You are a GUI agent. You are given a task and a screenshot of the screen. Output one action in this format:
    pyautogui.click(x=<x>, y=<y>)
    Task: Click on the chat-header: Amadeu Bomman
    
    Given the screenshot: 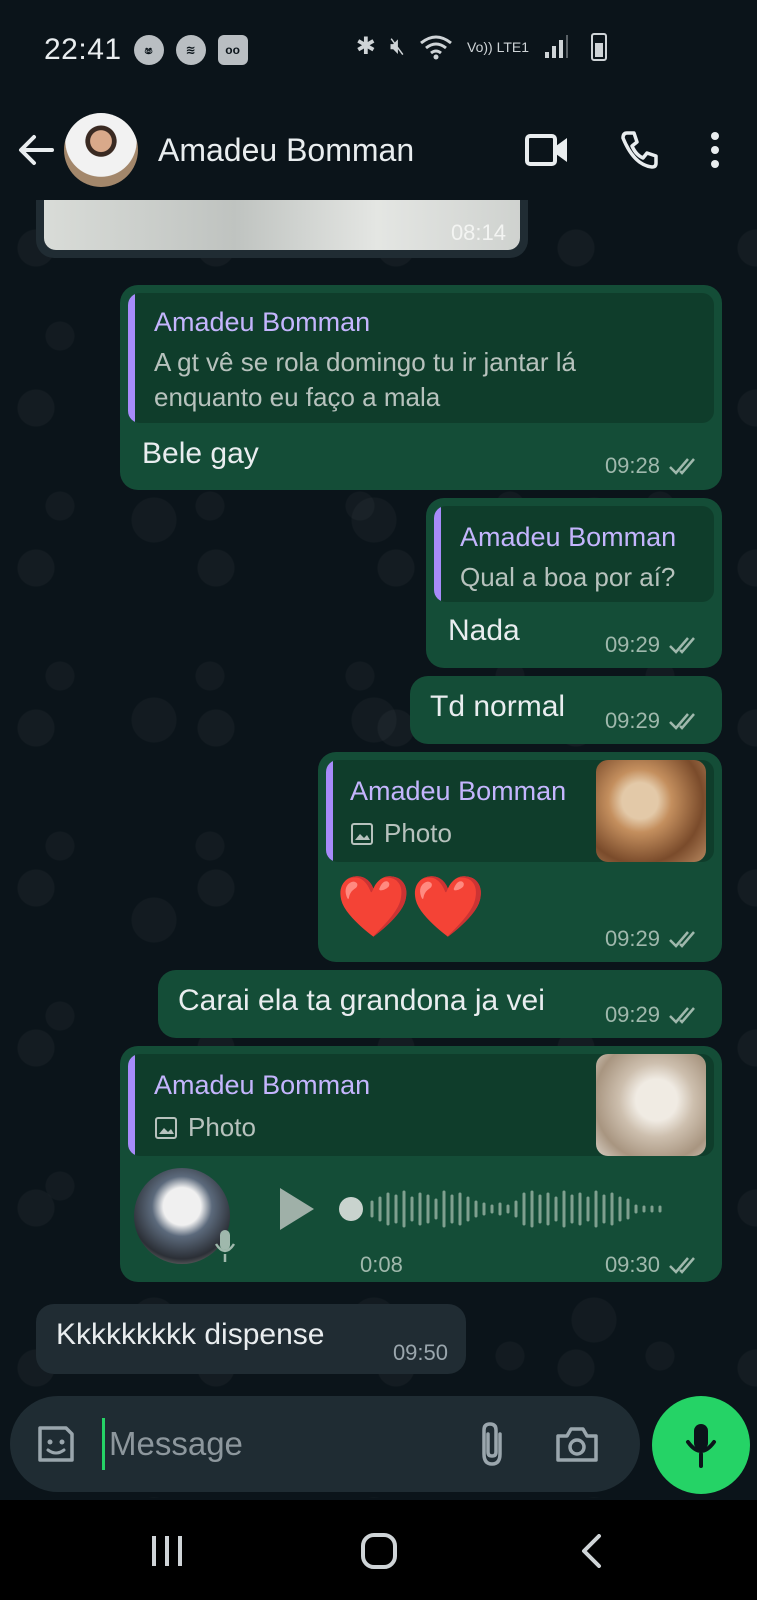 What is the action you would take?
    pyautogui.click(x=378, y=150)
    